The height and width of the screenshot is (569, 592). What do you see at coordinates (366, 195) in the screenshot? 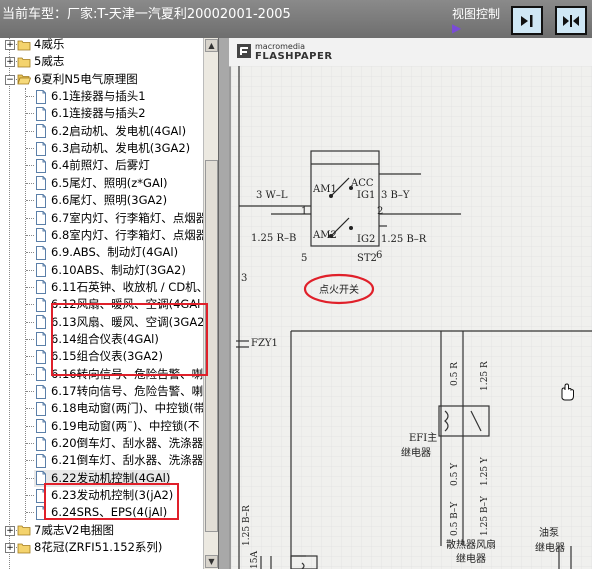
I see `label-ig1: IG1` at bounding box center [366, 195].